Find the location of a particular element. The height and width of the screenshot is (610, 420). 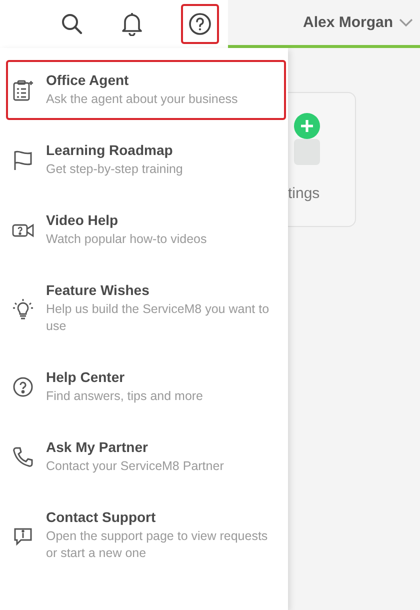

help-menu-item: Help Center Find answers, tips and more is located at coordinates (146, 392).